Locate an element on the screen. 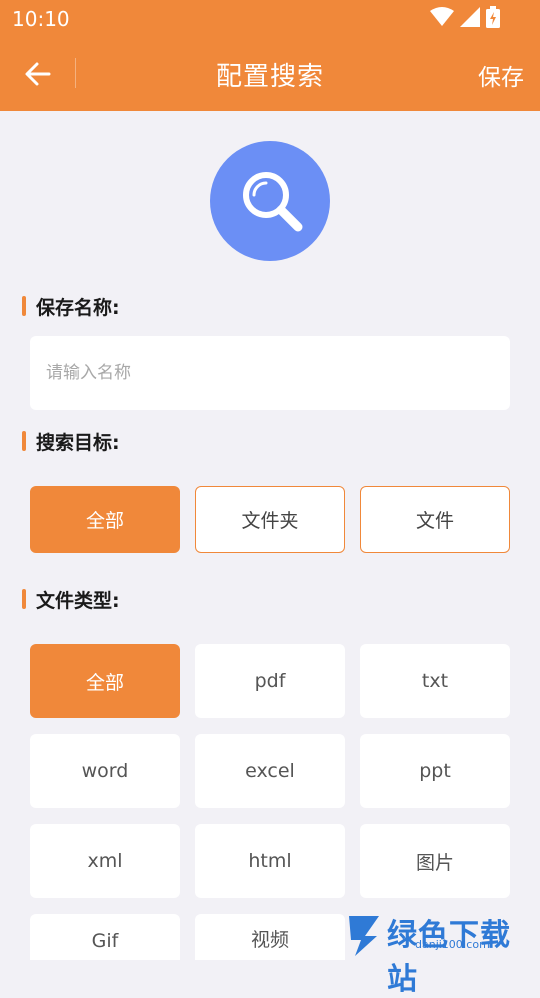  section-label-search-target: 搜索目标: is located at coordinates (71, 441).